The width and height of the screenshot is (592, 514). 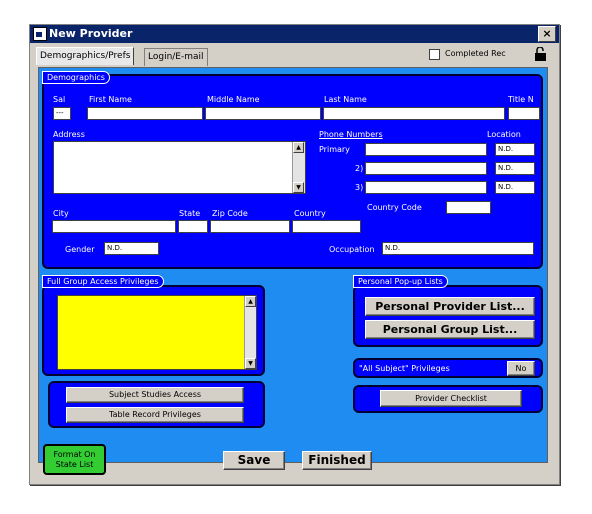 What do you see at coordinates (250, 332) in the screenshot?
I see `group-access-scrollbar: ▲ ▼` at bounding box center [250, 332].